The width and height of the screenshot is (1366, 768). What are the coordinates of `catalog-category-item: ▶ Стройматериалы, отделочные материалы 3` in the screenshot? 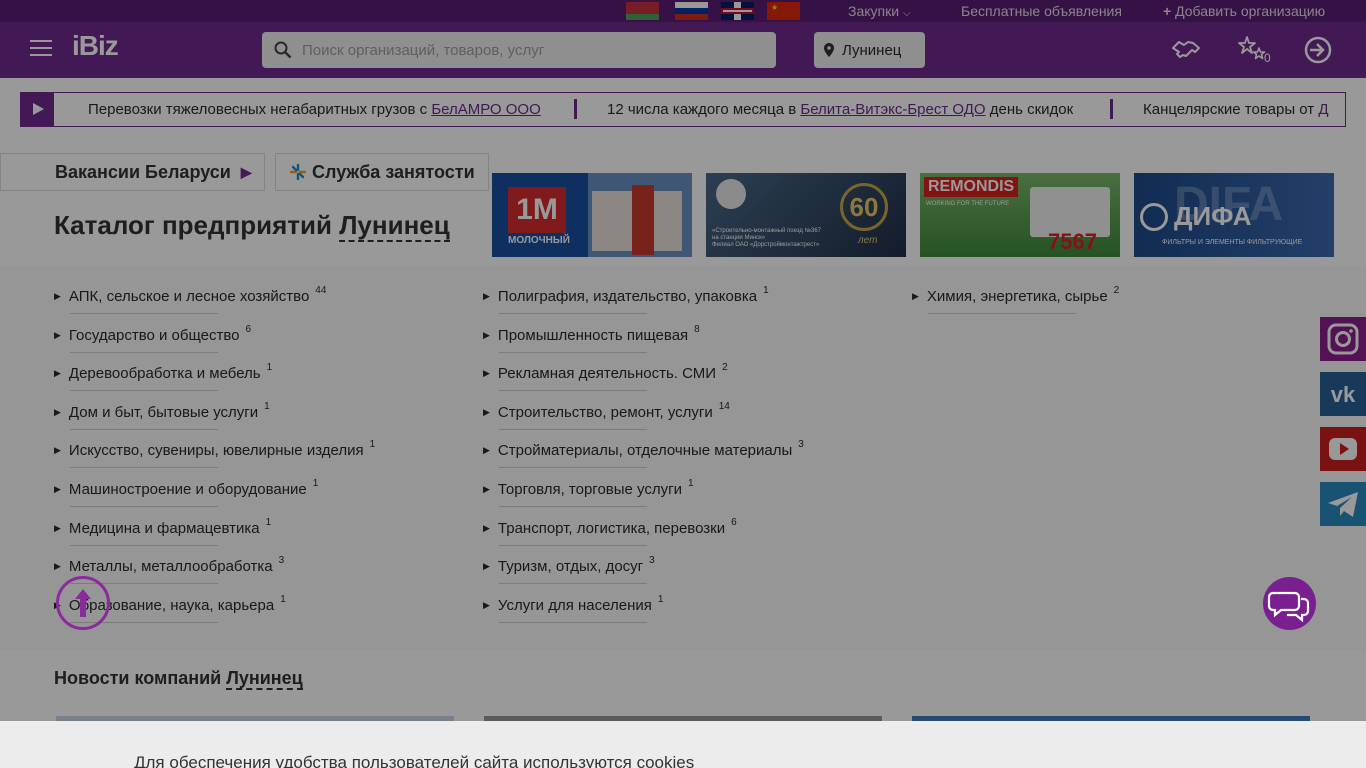 It's located at (643, 458).